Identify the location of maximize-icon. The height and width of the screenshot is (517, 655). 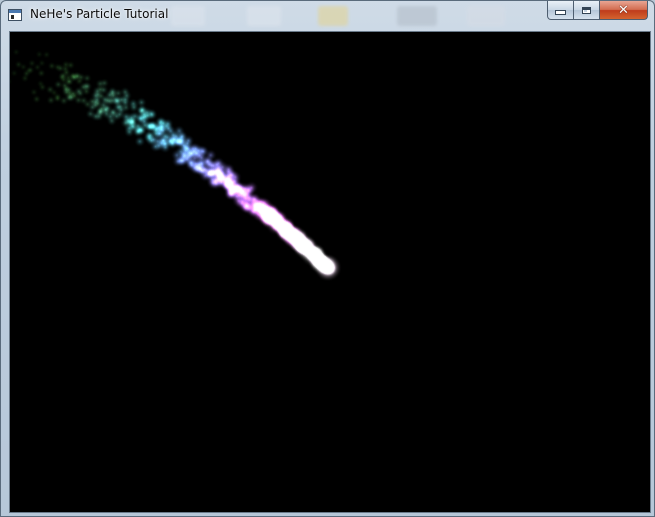
(586, 10).